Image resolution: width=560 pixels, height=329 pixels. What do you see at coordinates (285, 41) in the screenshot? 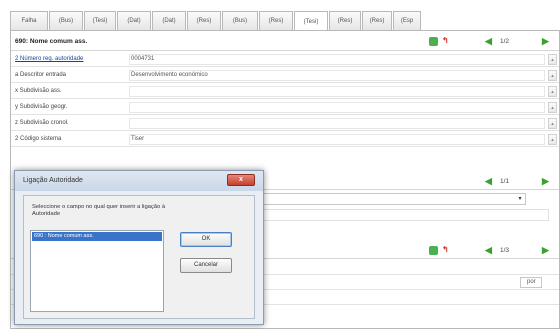
I see `record-header: 690: Nome comum ass. ↰ ◀ 1/2 ▶` at bounding box center [285, 41].